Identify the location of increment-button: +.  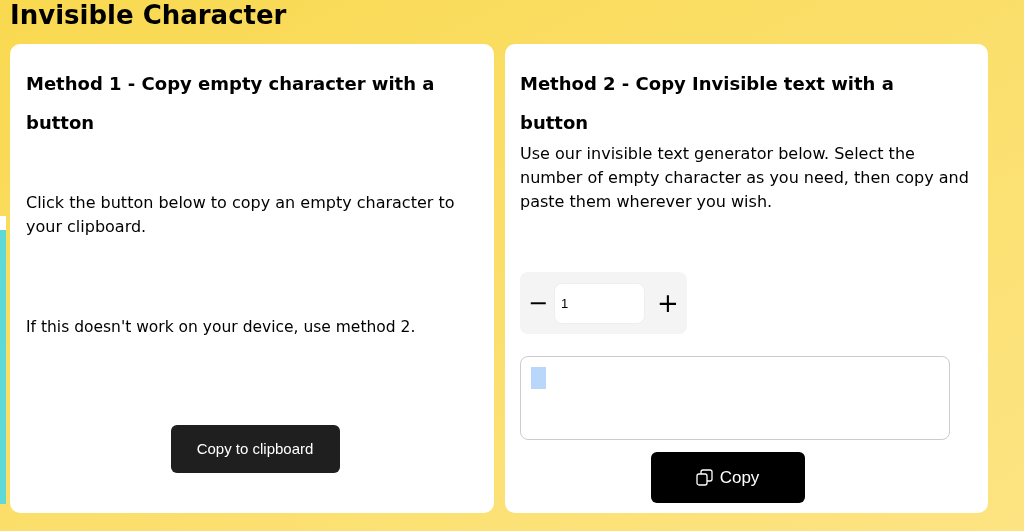
(668, 303).